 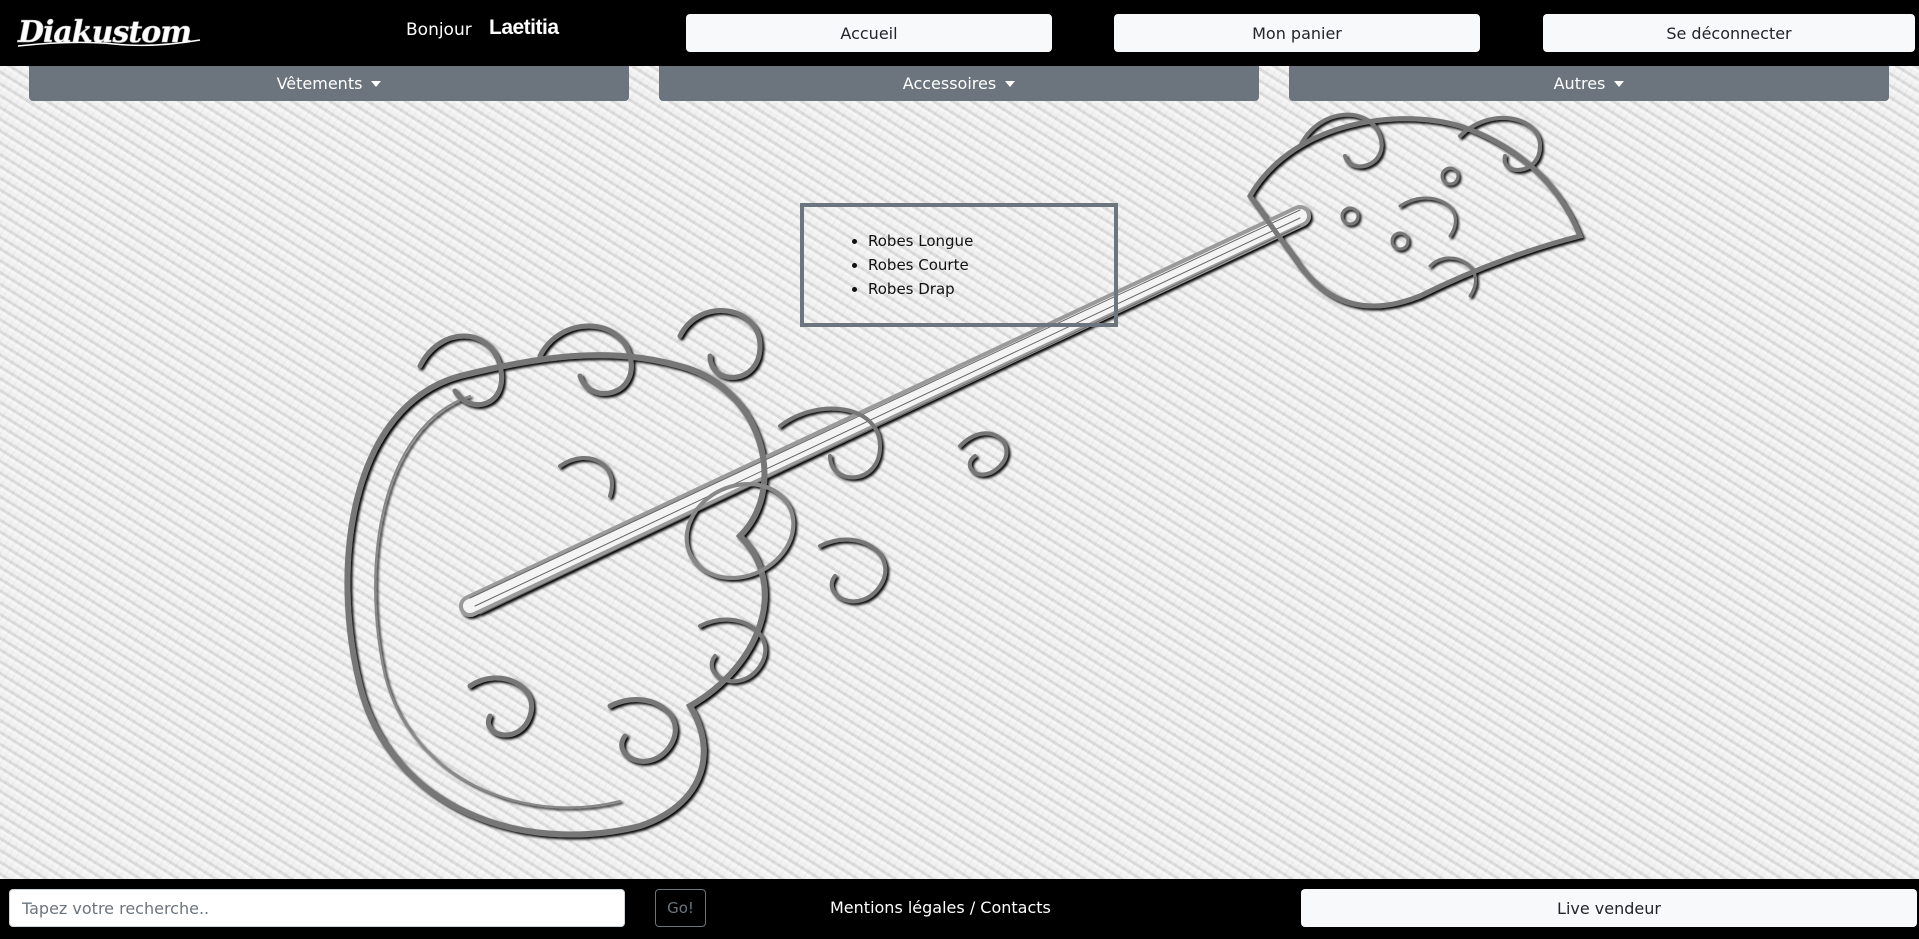 I want to click on logout-button: Se déconnecter, so click(x=1729, y=33).